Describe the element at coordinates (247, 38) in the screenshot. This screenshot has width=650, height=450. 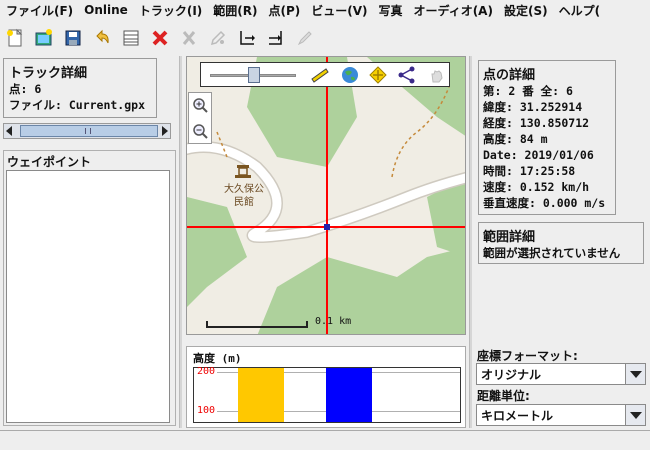
I see `axis-icon` at that location.